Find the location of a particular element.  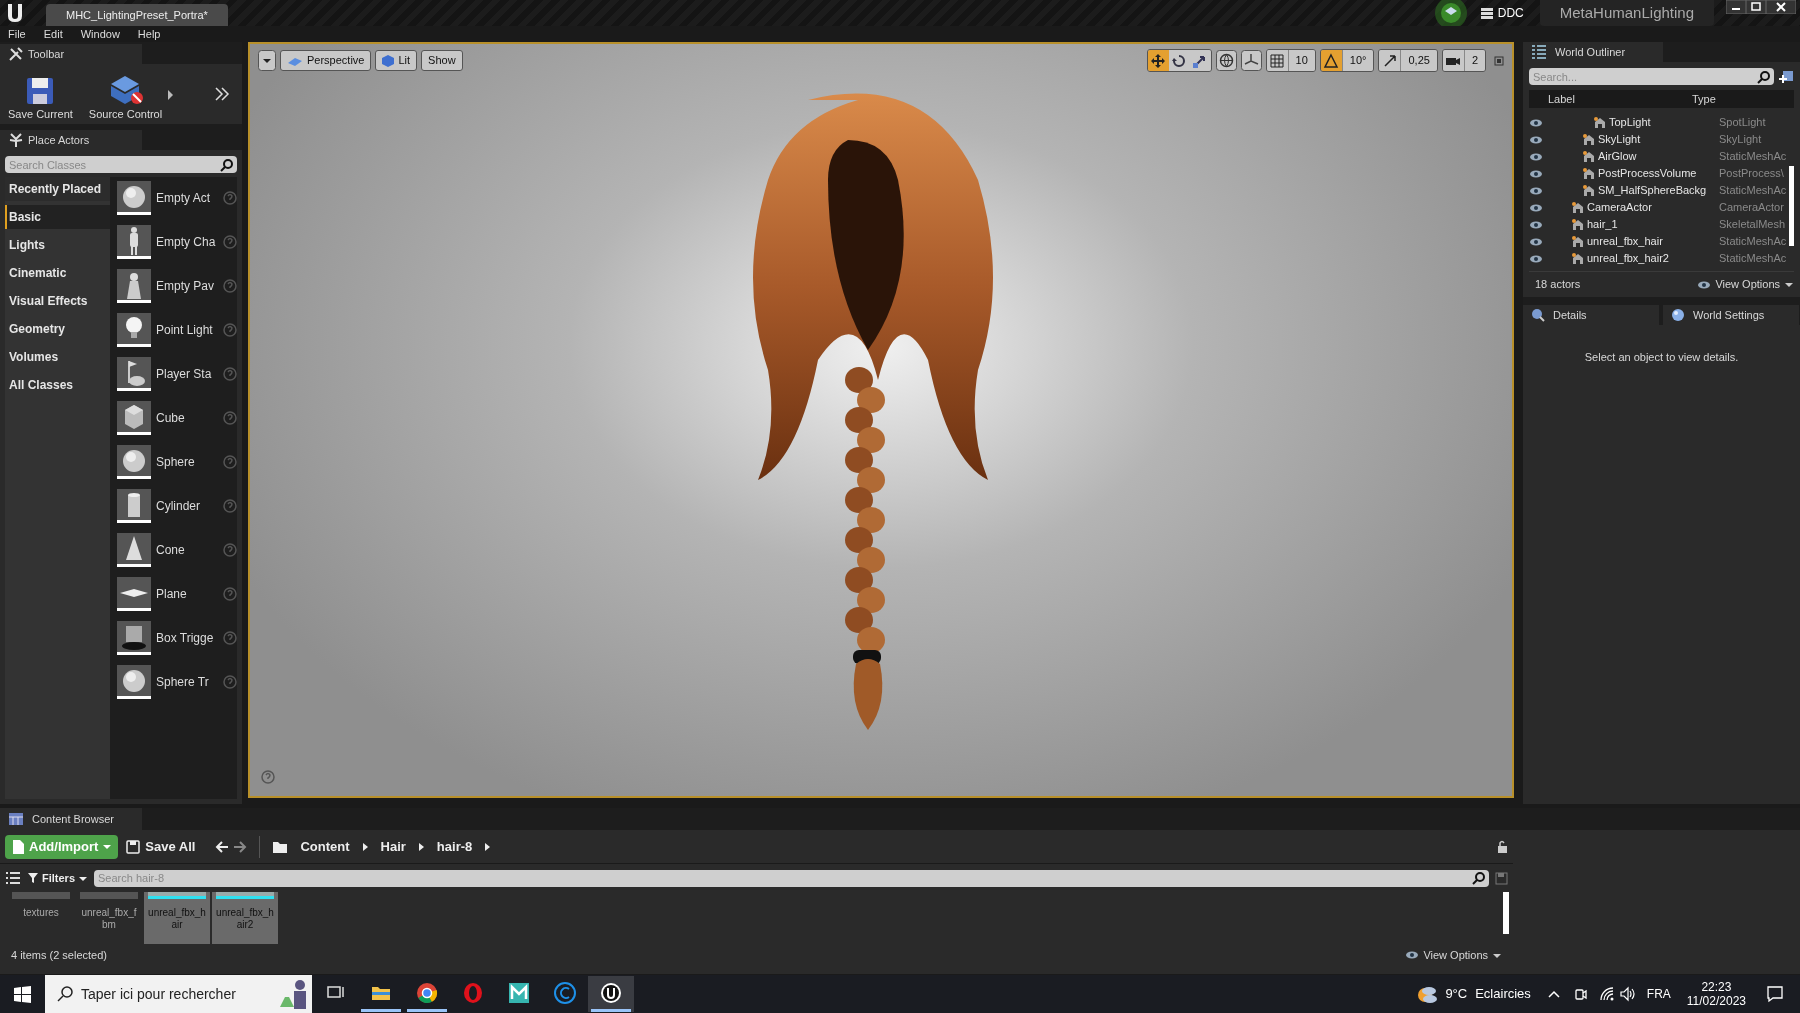

viewport-button: Show is located at coordinates (442, 60).